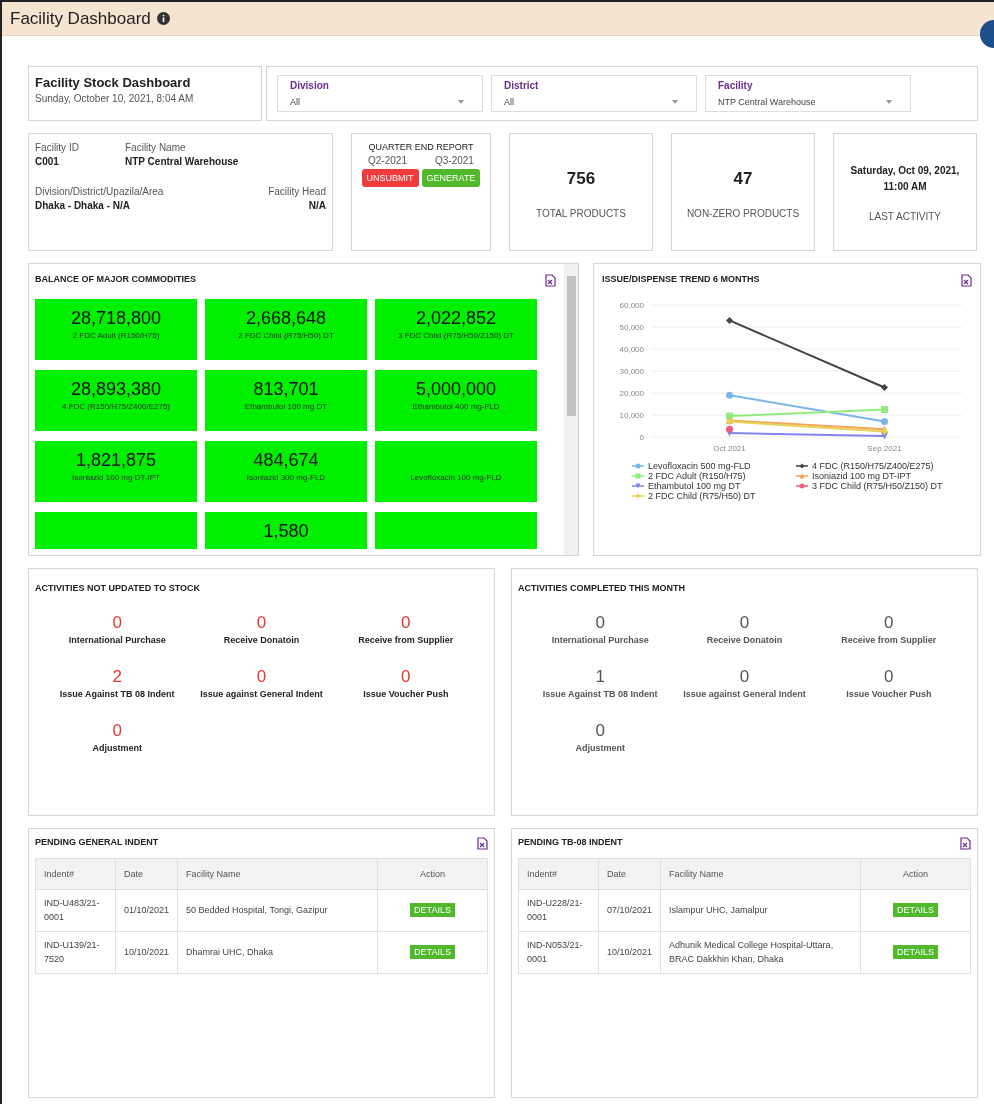 This screenshot has width=994, height=1104. What do you see at coordinates (629, 910) in the screenshot?
I see `table-cell: 07/10/2021` at bounding box center [629, 910].